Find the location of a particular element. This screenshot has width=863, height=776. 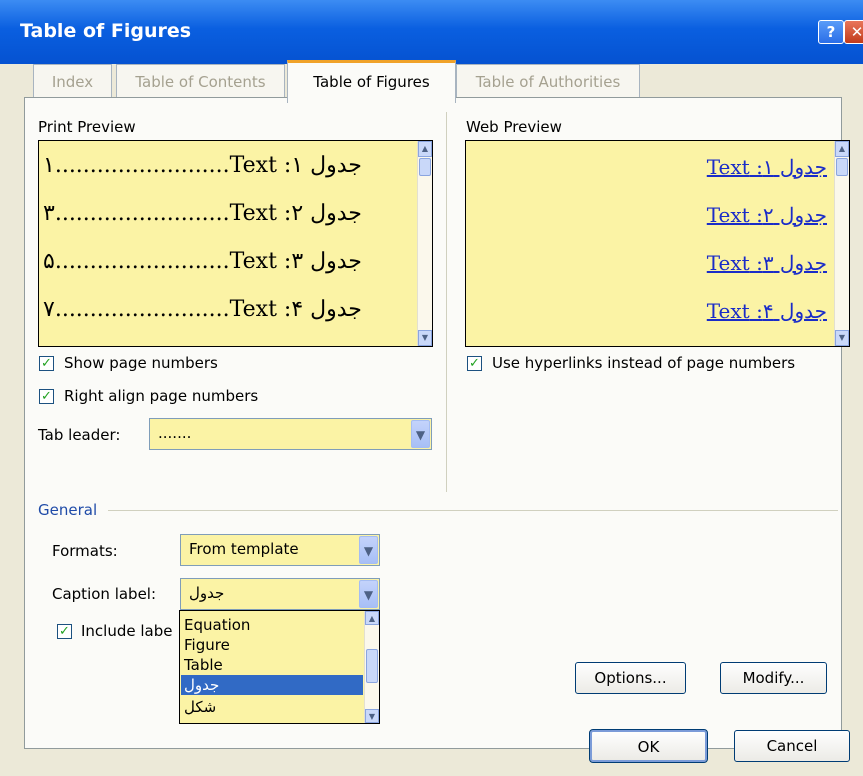

print-preview-entry: ۱.........................جدول ۱: Text is located at coordinates (202, 165).